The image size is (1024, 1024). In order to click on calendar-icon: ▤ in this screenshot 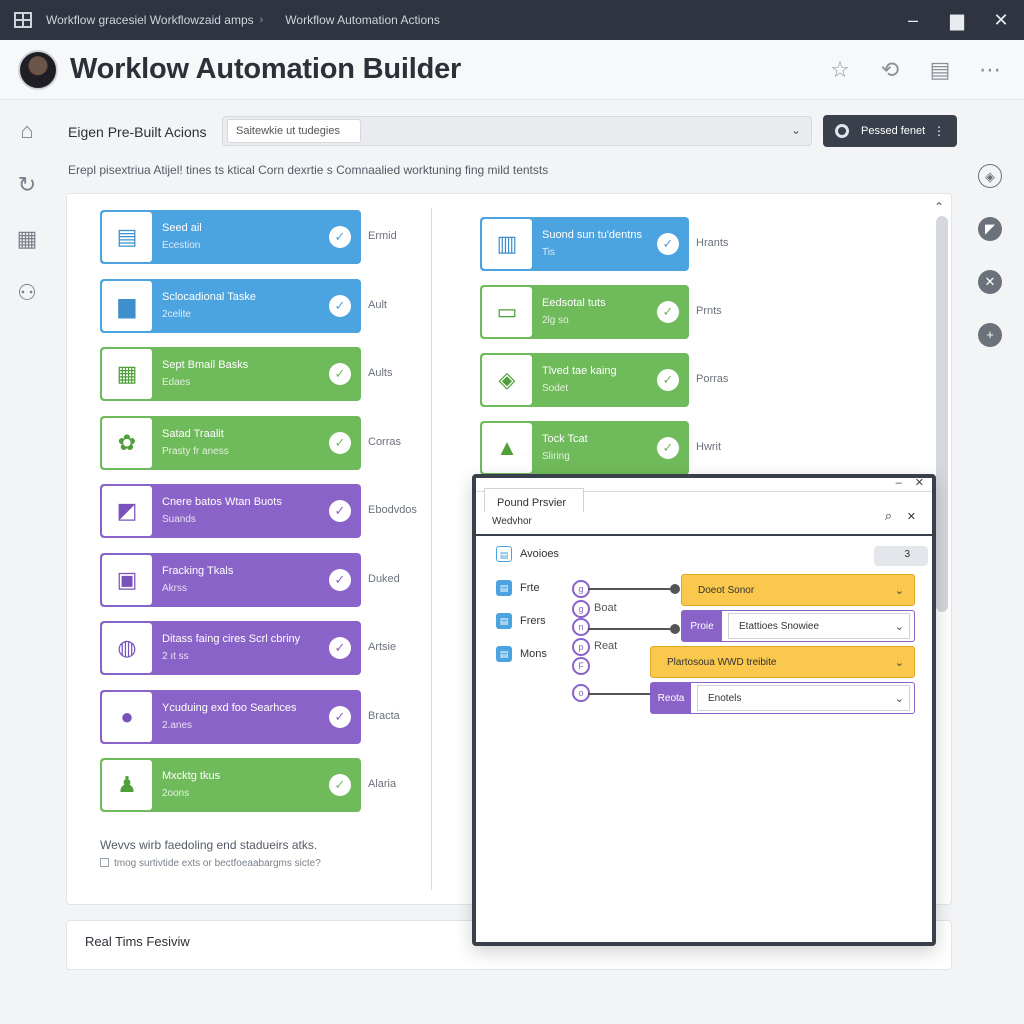, I will do `click(940, 70)`.